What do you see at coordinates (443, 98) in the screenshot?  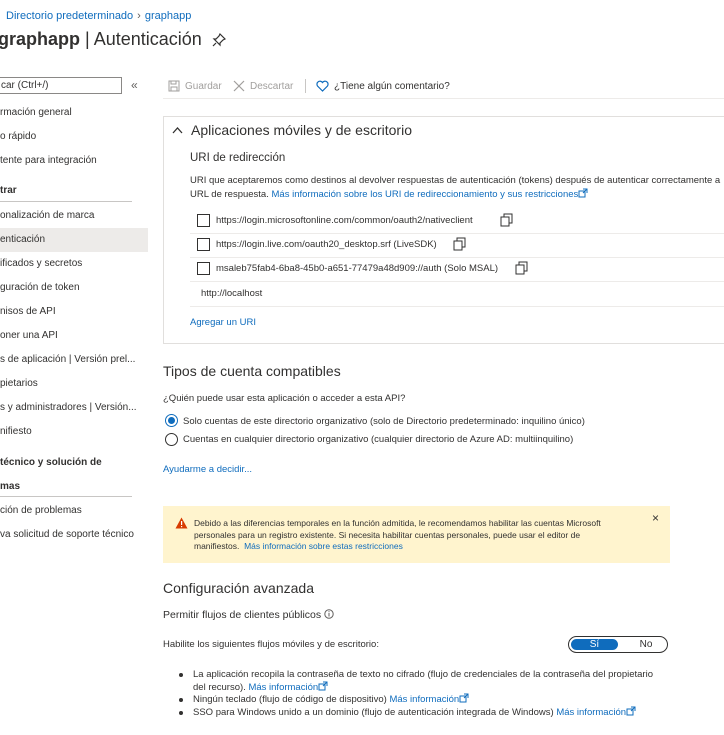 I see `toolbar-separator` at bounding box center [443, 98].